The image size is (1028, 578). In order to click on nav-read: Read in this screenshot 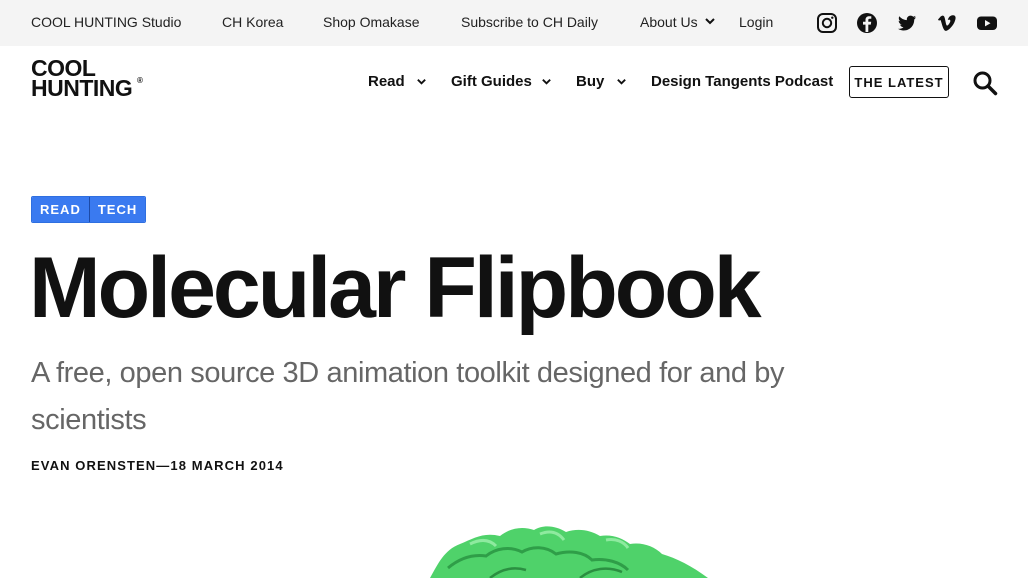, I will do `click(386, 81)`.